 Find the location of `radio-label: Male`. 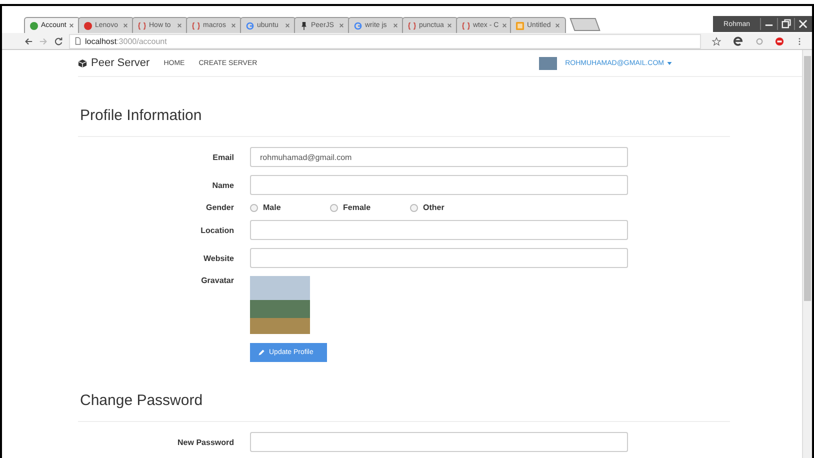

radio-label: Male is located at coordinates (272, 207).